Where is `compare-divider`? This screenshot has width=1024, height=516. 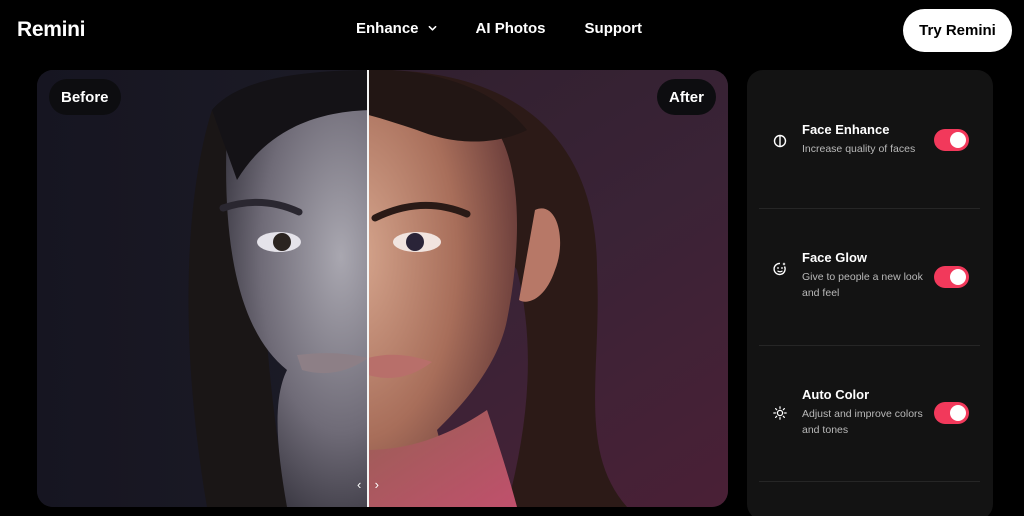
compare-divider is located at coordinates (368, 288).